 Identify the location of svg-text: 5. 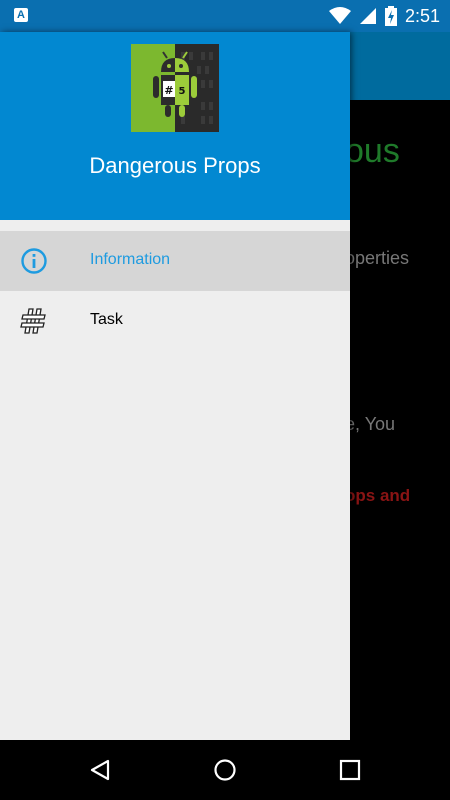
(182, 91).